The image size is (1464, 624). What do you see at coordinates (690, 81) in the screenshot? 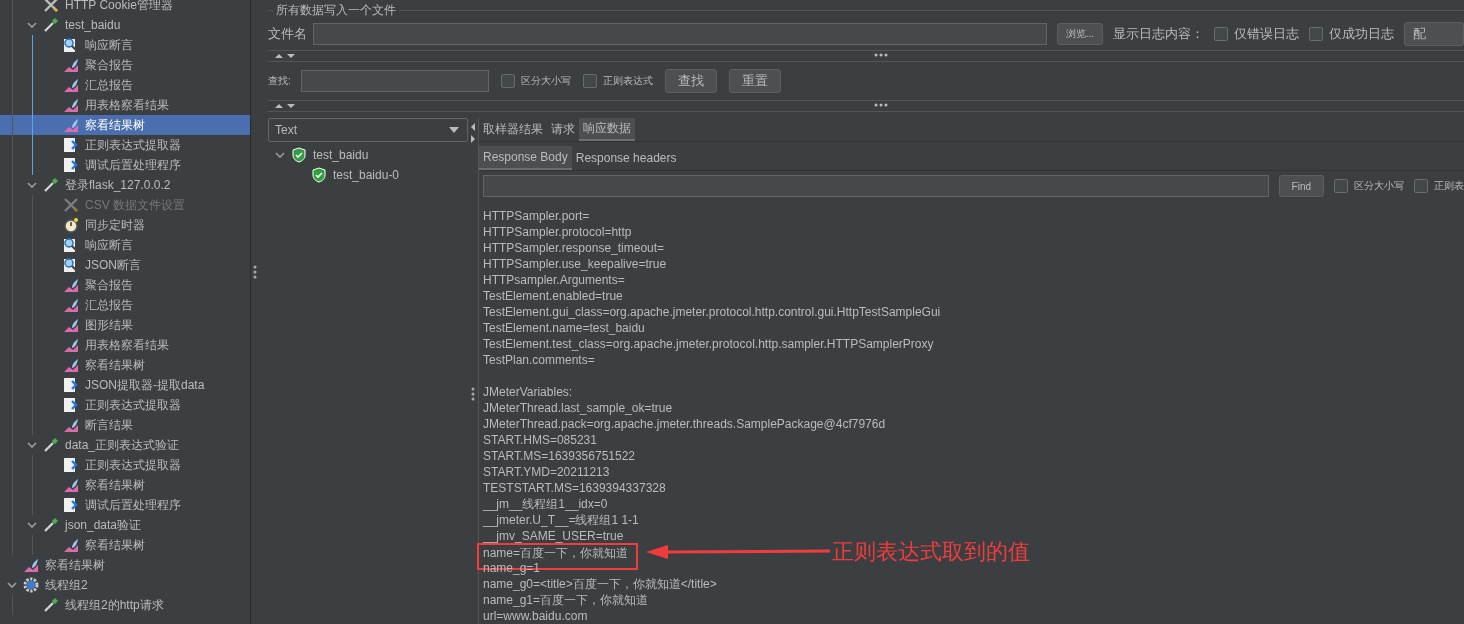
I see `search-button: 查找` at bounding box center [690, 81].